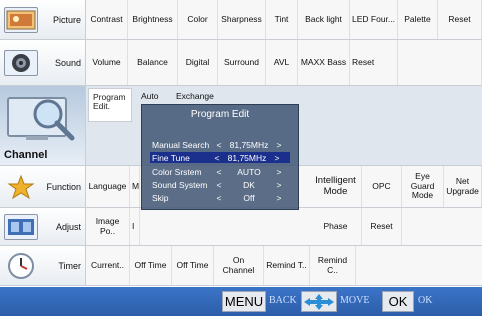 The width and height of the screenshot is (482, 316). I want to click on menu-item-surround: Surround, so click(242, 62).